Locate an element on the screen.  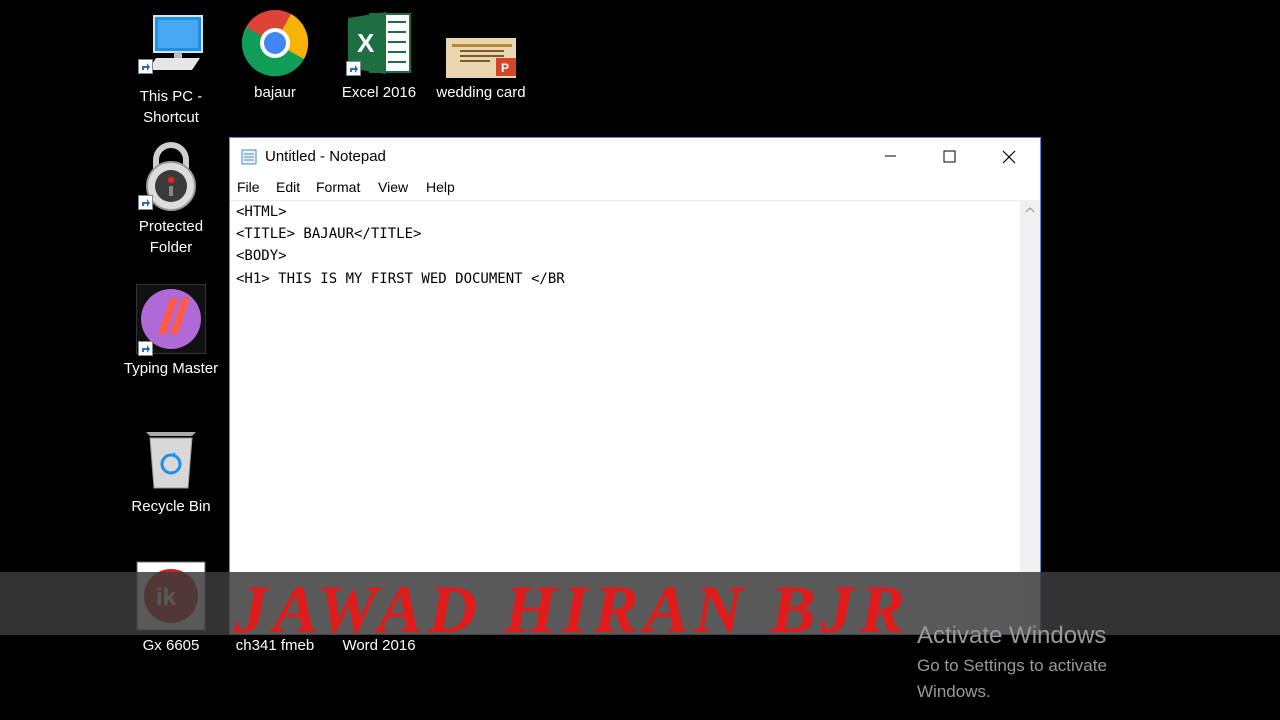
menu-file: File is located at coordinates (248, 187).